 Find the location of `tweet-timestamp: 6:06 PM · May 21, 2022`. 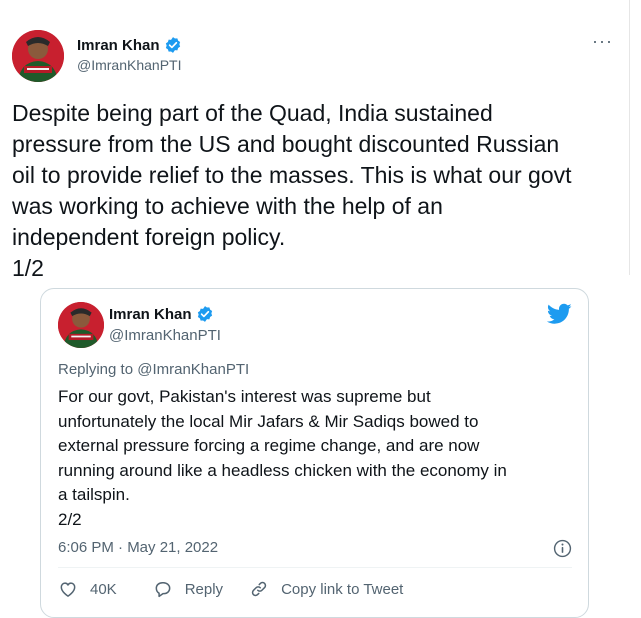

tweet-timestamp: 6:06 PM · May 21, 2022 is located at coordinates (138, 547).